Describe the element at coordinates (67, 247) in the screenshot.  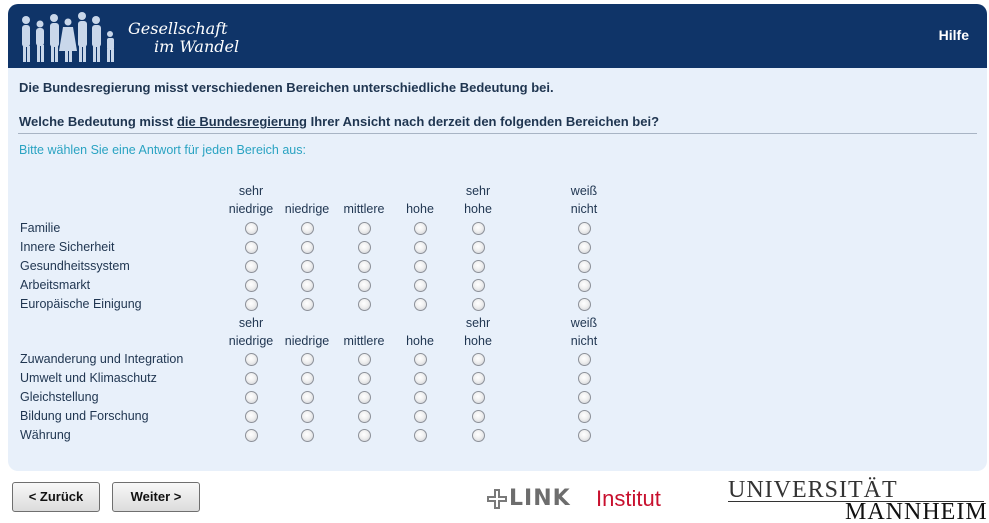
I see `row-label: Innere Sicherheit` at that location.